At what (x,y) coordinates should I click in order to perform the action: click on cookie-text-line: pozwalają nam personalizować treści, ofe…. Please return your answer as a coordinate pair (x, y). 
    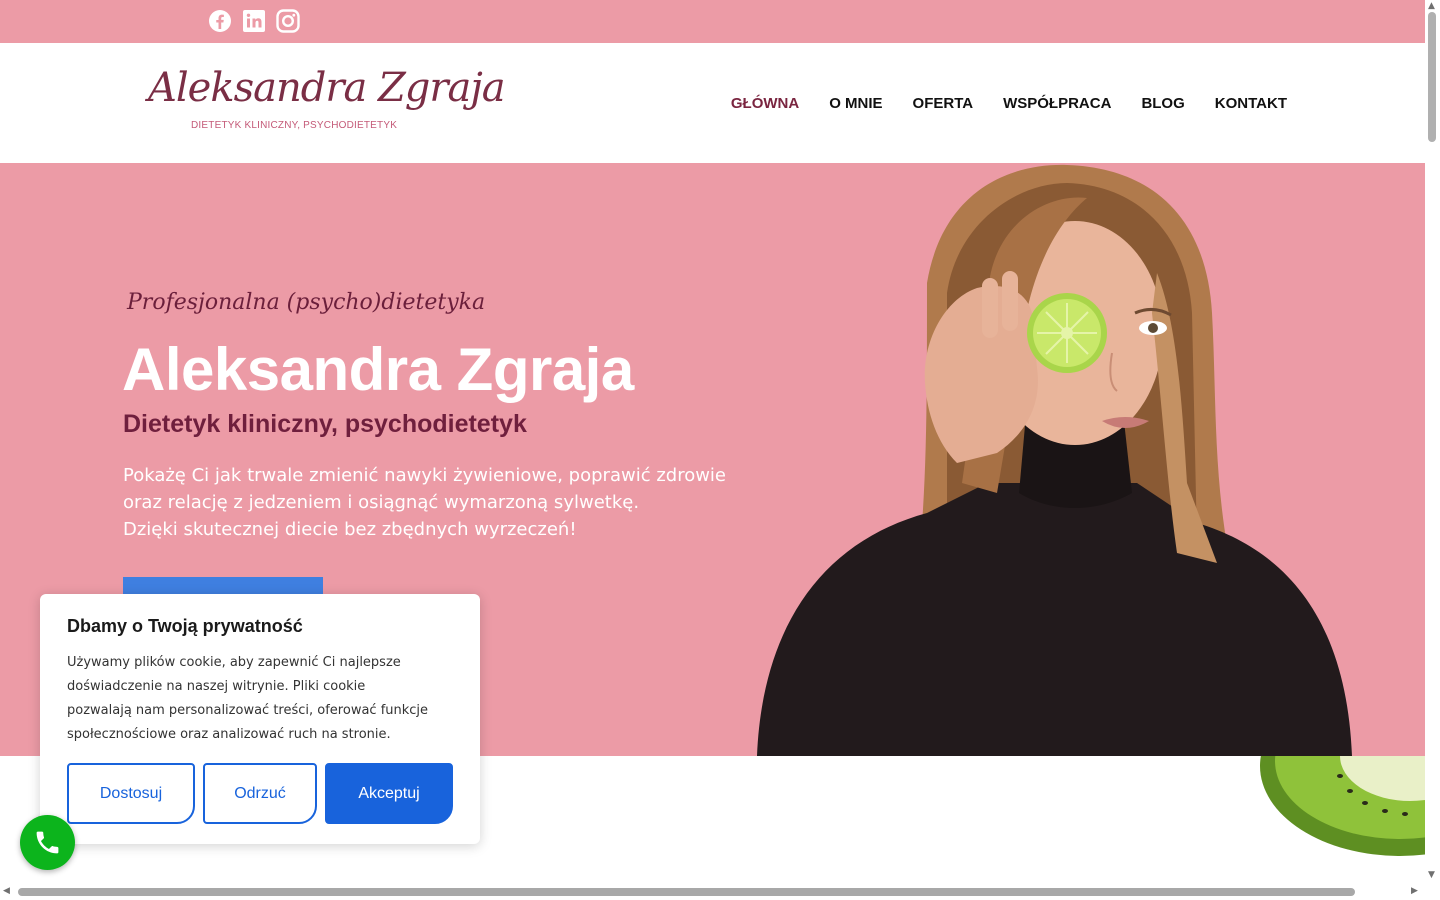
    Looking at the image, I should click on (248, 710).